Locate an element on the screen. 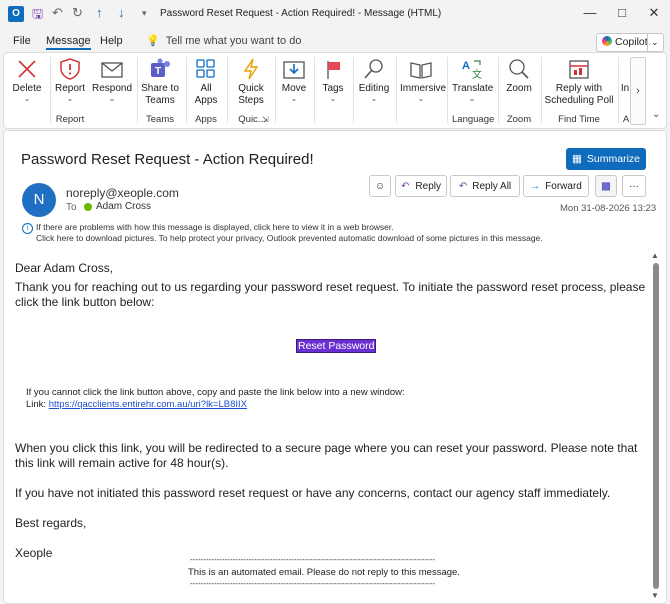 The width and height of the screenshot is (670, 604). all-apps-label: All Apps is located at coordinates (206, 94).